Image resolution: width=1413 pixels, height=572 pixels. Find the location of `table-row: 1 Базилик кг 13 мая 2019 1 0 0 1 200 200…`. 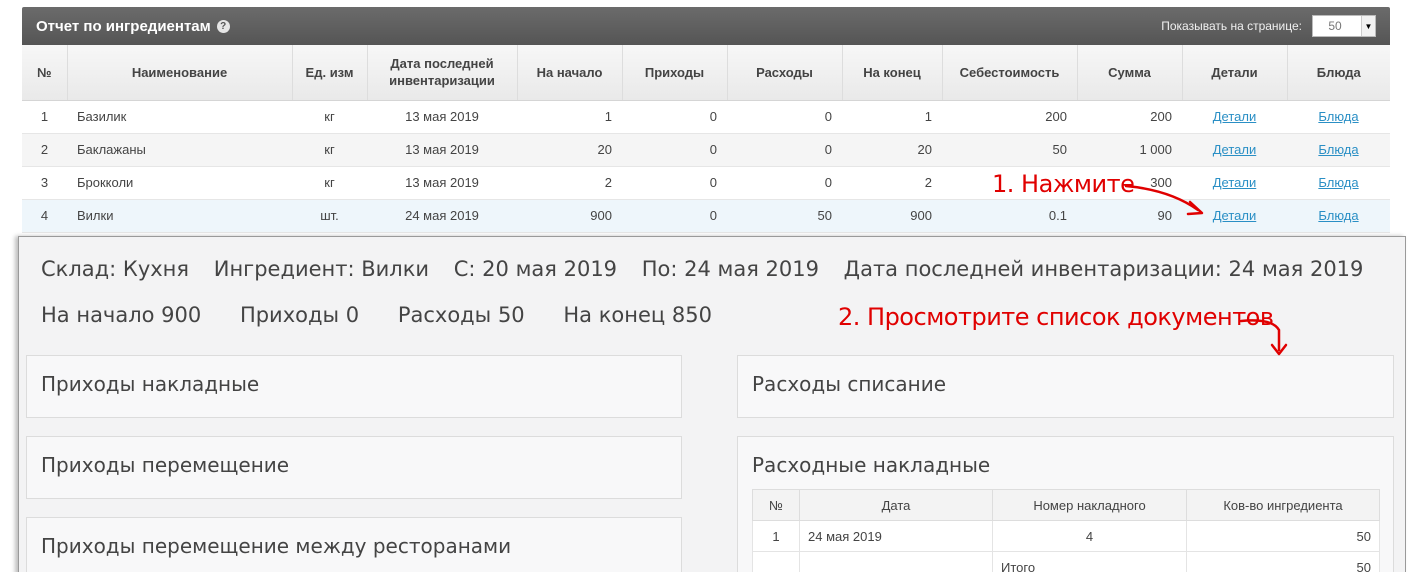

table-row: 1 Базилик кг 13 мая 2019 1 0 0 1 200 200… is located at coordinates (706, 117).